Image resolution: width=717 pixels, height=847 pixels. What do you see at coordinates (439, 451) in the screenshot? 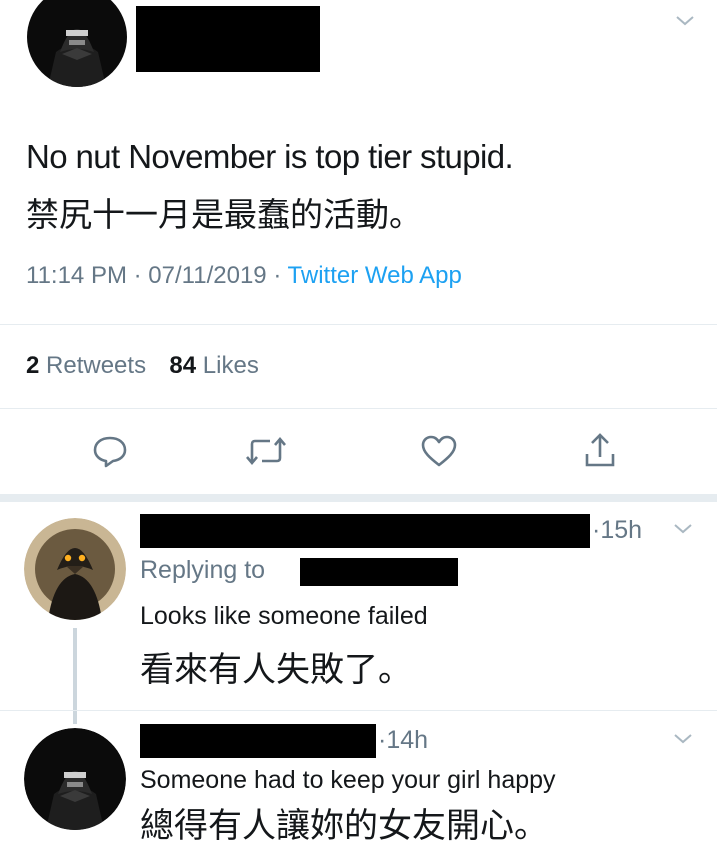
I see `like-icon` at bounding box center [439, 451].